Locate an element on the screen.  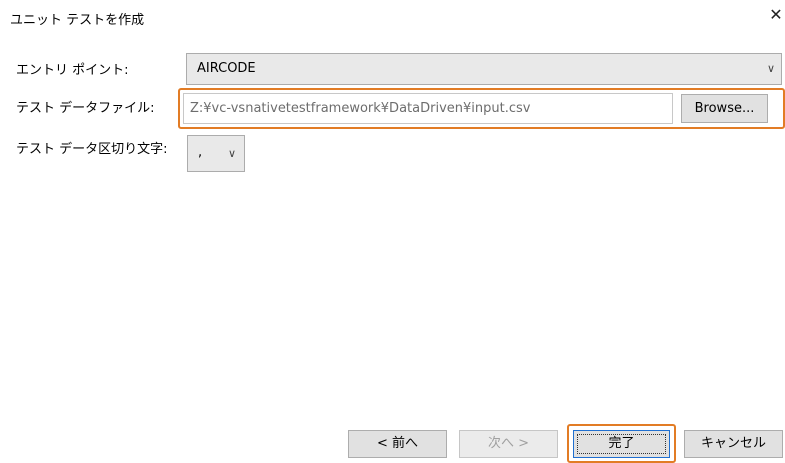
close-icon: ✕ is located at coordinates (776, 15).